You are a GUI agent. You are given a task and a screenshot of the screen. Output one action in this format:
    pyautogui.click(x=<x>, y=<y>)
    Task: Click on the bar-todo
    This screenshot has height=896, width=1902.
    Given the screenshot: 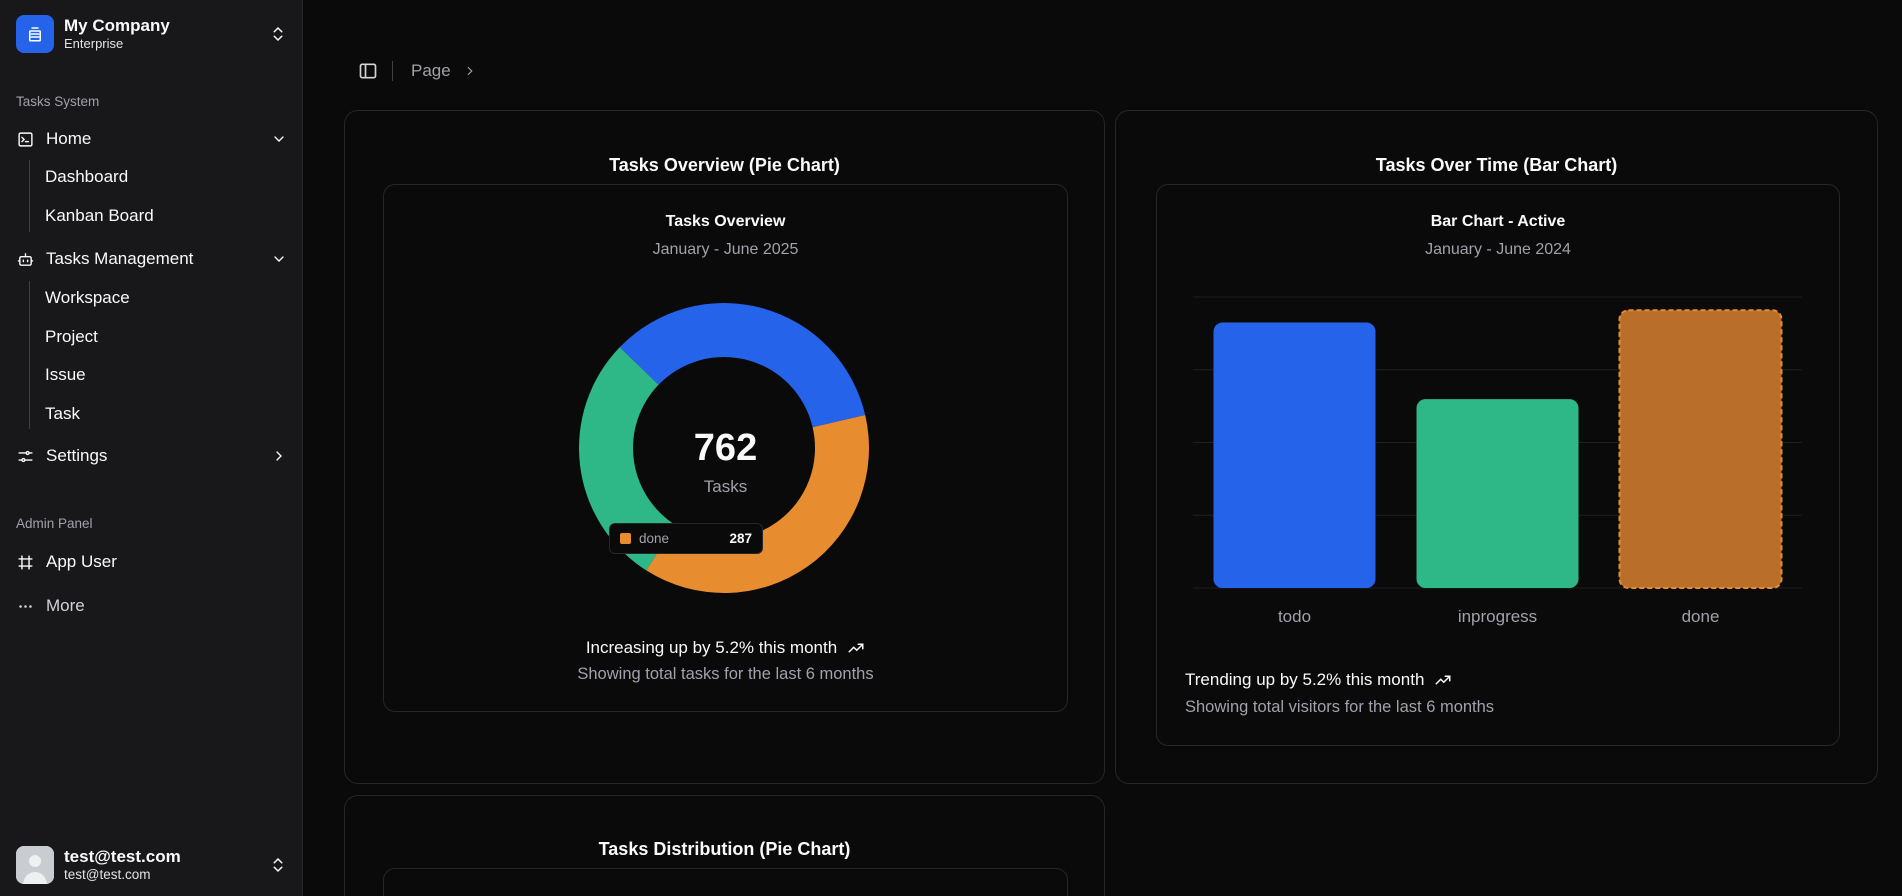 What is the action you would take?
    pyautogui.click(x=1294, y=455)
    